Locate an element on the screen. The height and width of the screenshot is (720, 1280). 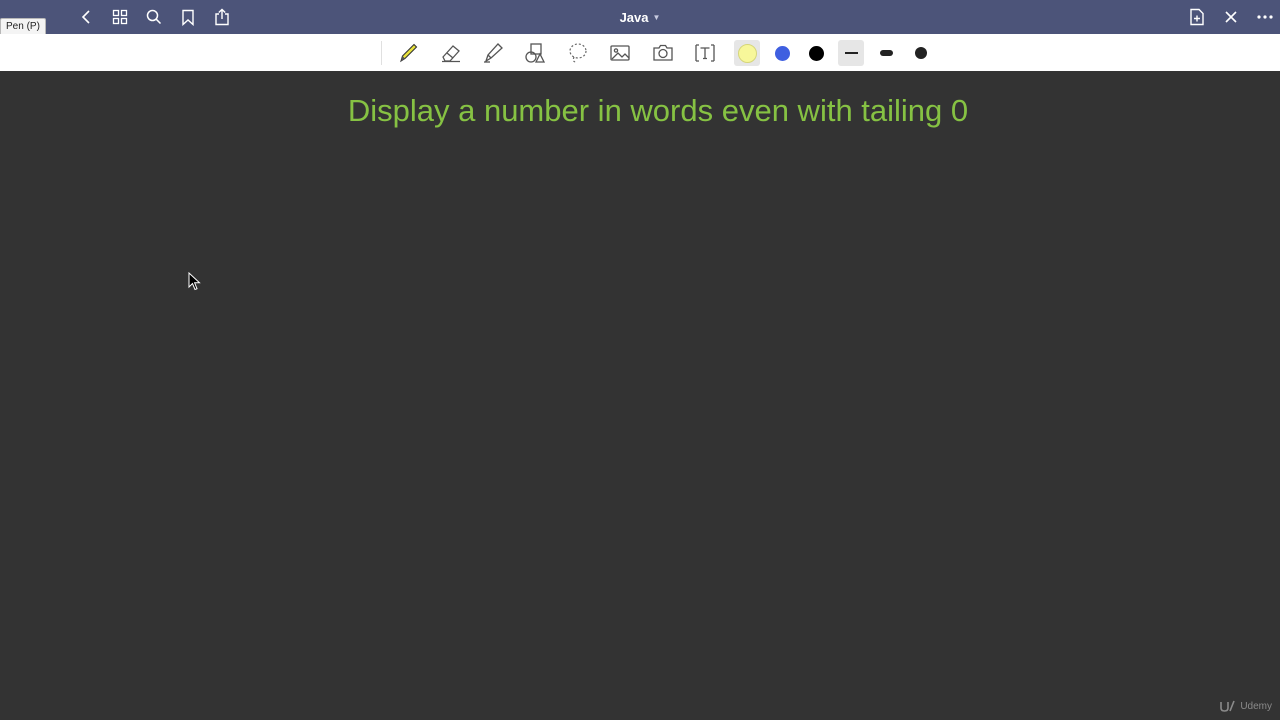
share-icon is located at coordinates (222, 17).